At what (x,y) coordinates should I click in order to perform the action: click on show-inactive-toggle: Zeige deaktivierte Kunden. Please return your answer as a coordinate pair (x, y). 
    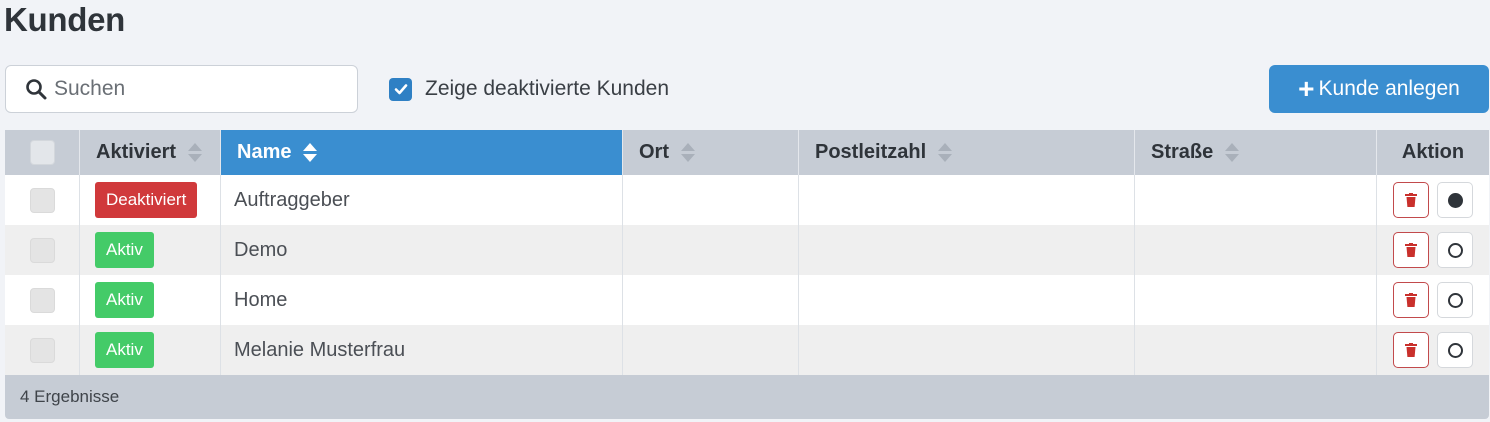
    Looking at the image, I should click on (529, 89).